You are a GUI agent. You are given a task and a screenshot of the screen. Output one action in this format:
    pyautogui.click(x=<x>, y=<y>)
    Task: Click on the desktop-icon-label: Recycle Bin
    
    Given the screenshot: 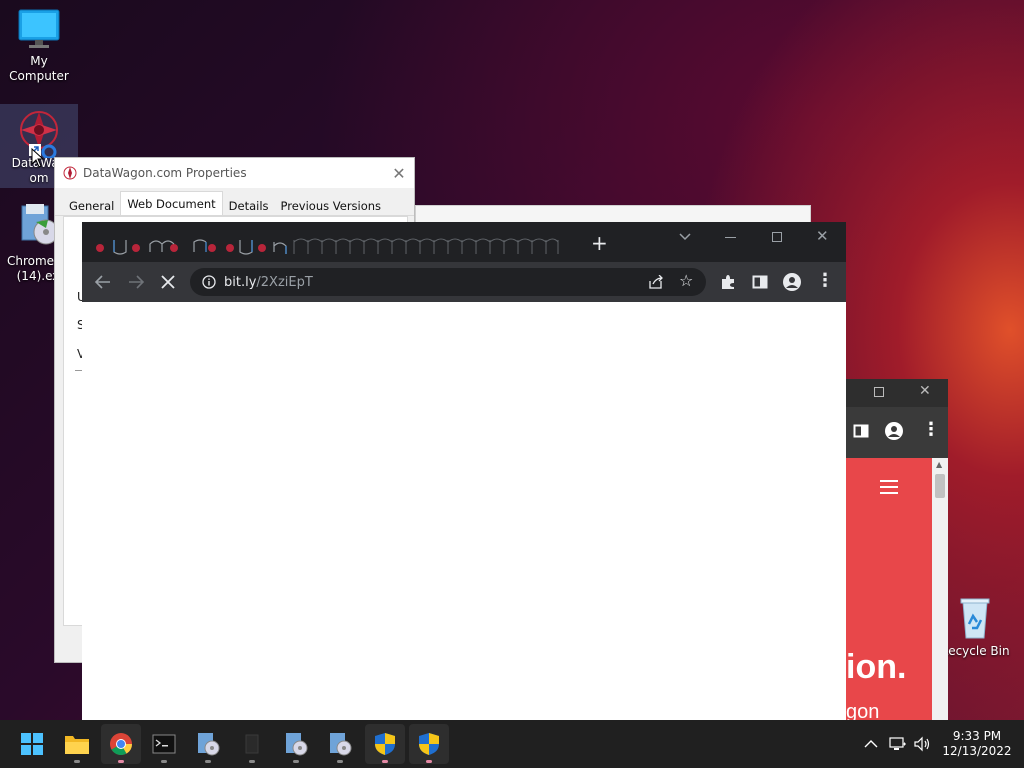 What is the action you would take?
    pyautogui.click(x=975, y=651)
    